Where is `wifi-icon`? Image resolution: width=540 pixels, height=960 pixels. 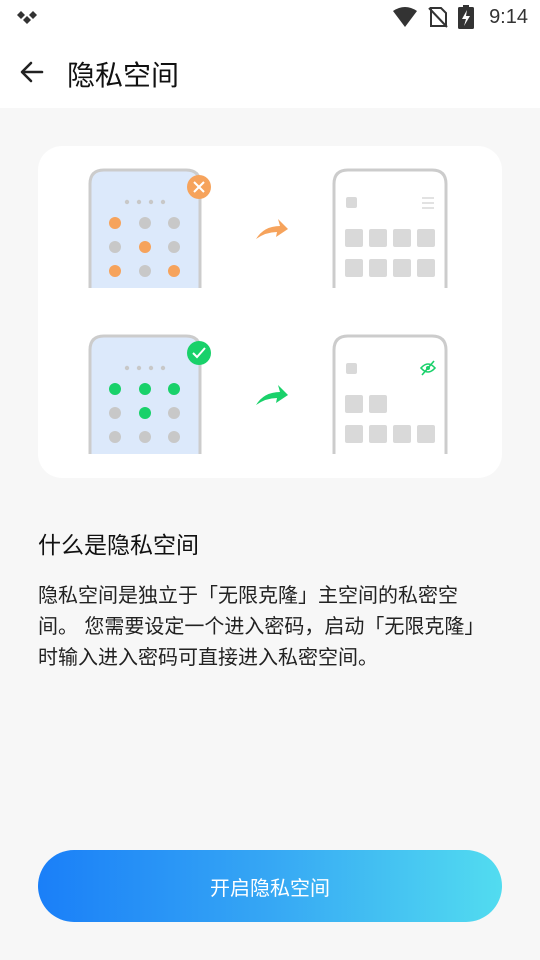 wifi-icon is located at coordinates (405, 17).